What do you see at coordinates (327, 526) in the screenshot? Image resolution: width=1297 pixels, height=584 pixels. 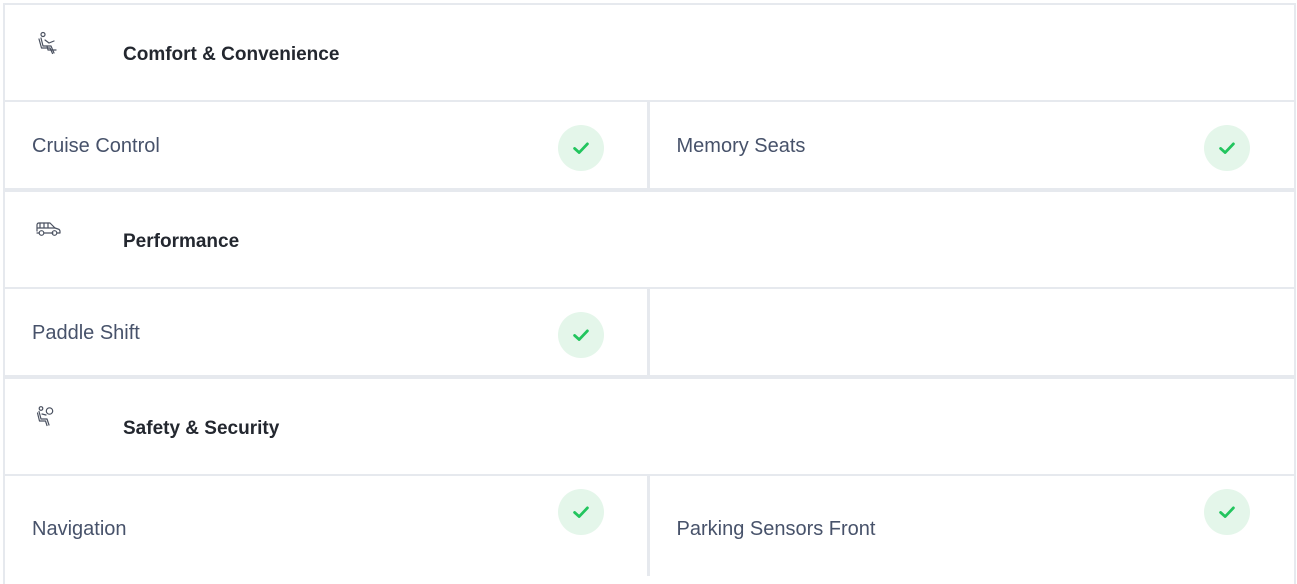 I see `feature-cell: Navigation` at bounding box center [327, 526].